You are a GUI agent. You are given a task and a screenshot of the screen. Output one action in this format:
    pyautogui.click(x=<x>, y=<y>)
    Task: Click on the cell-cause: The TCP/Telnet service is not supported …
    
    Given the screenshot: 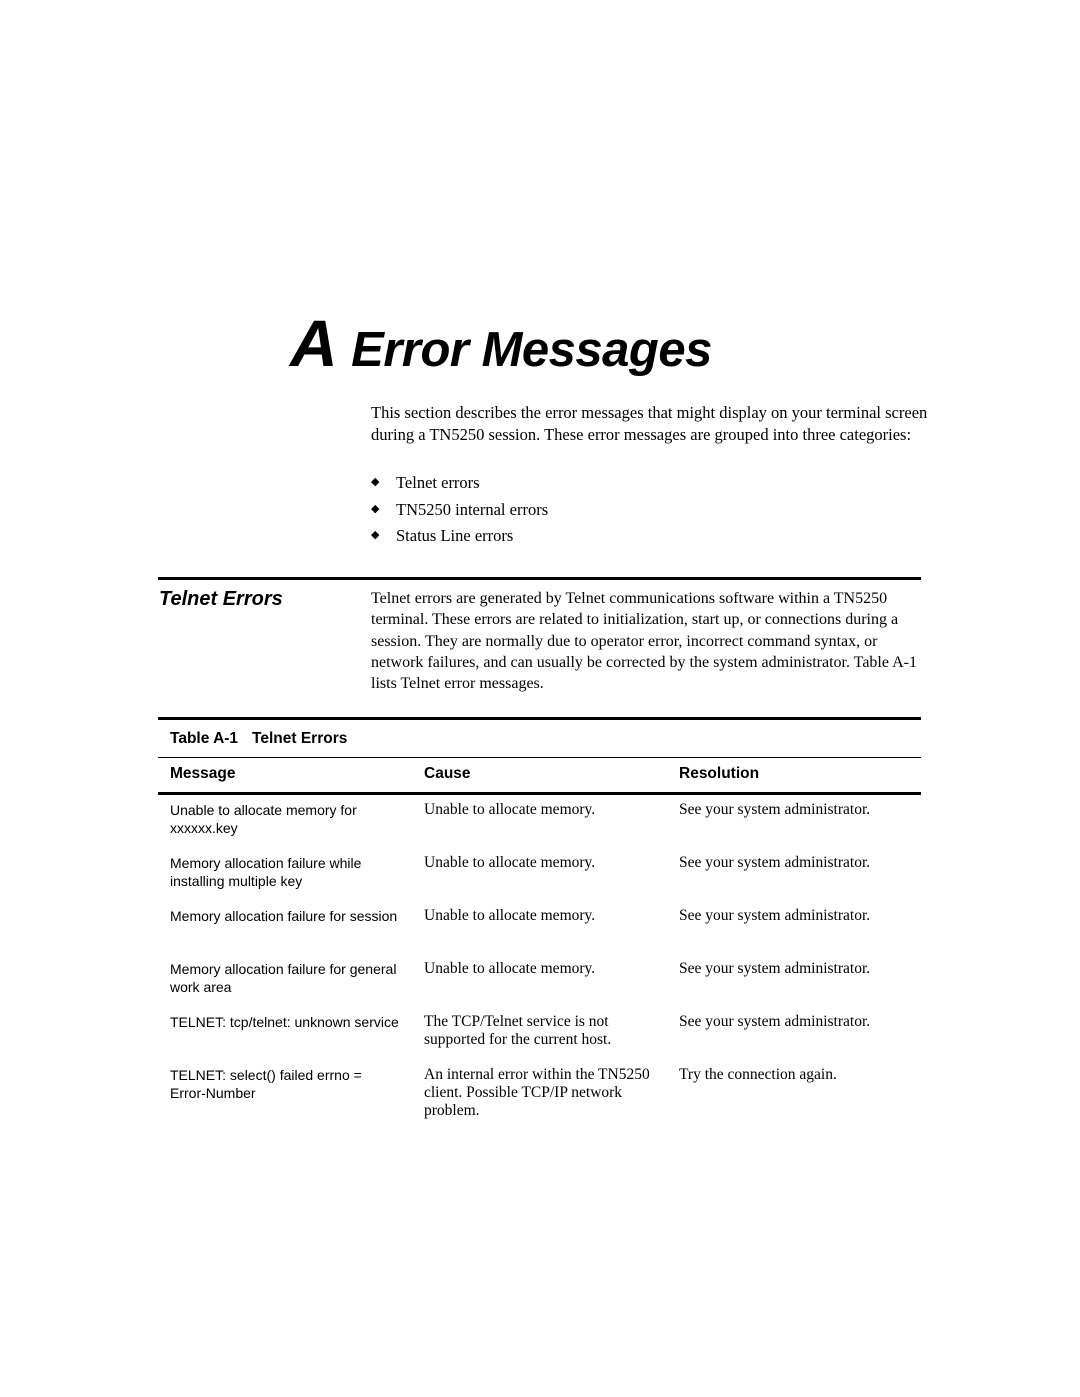 What is the action you would take?
    pyautogui.click(x=518, y=1030)
    